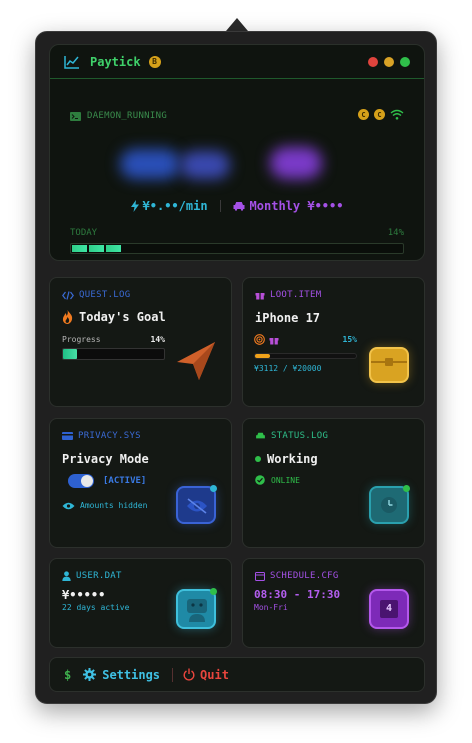 This screenshot has width=472, height=743. What do you see at coordinates (373, 61) in the screenshot?
I see `close-dot` at bounding box center [373, 61].